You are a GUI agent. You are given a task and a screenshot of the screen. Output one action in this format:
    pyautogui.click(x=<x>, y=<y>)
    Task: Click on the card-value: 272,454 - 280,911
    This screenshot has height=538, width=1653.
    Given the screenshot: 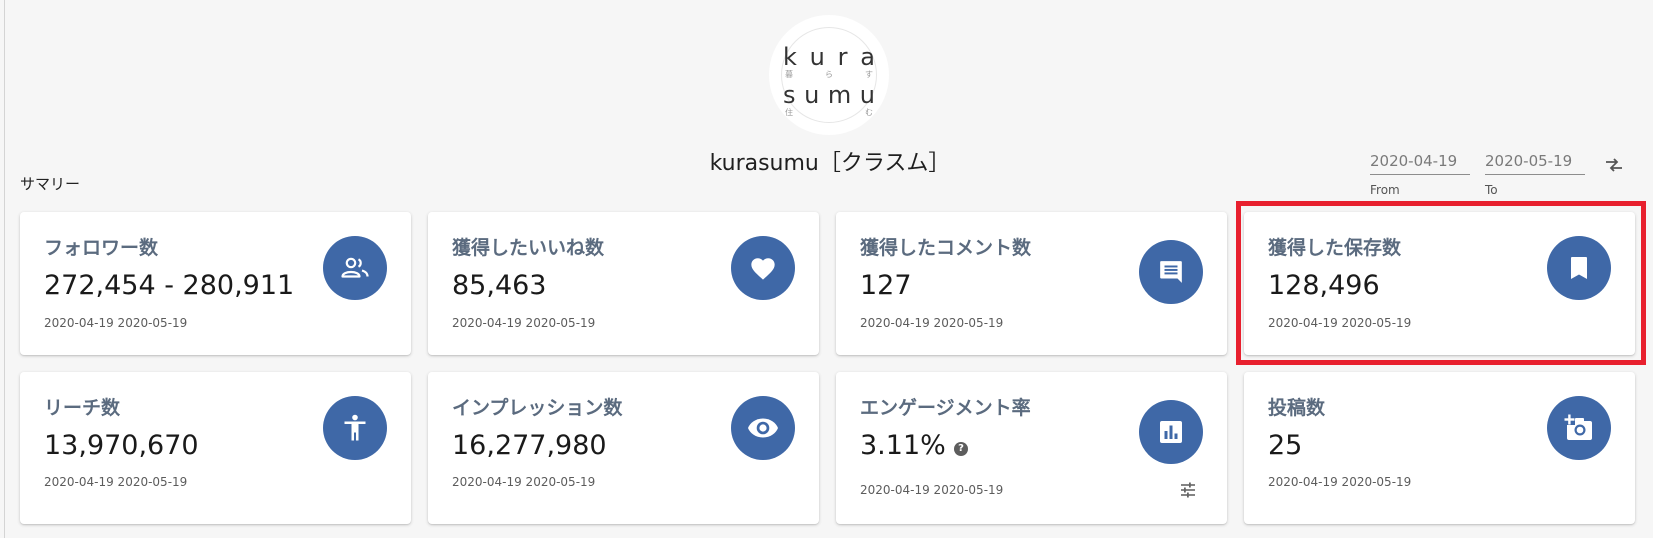 What is the action you would take?
    pyautogui.click(x=169, y=285)
    